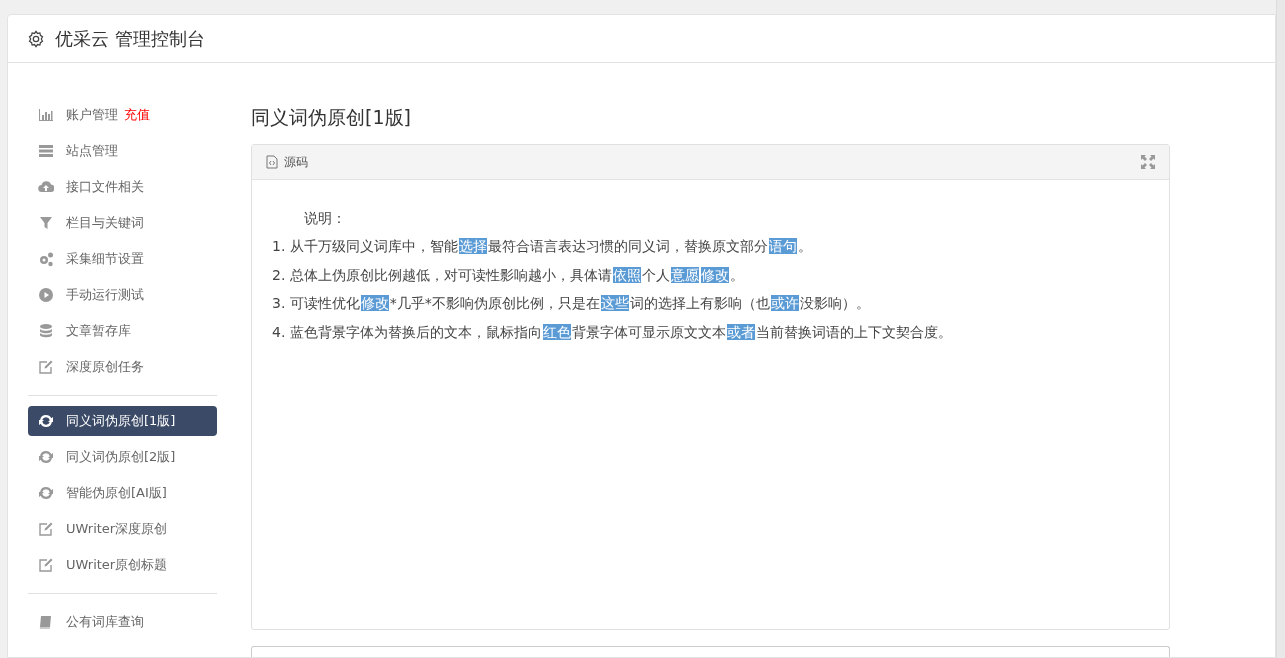 This screenshot has height=658, width=1285. What do you see at coordinates (296, 161) in the screenshot?
I see `source-tab: 源码` at bounding box center [296, 161].